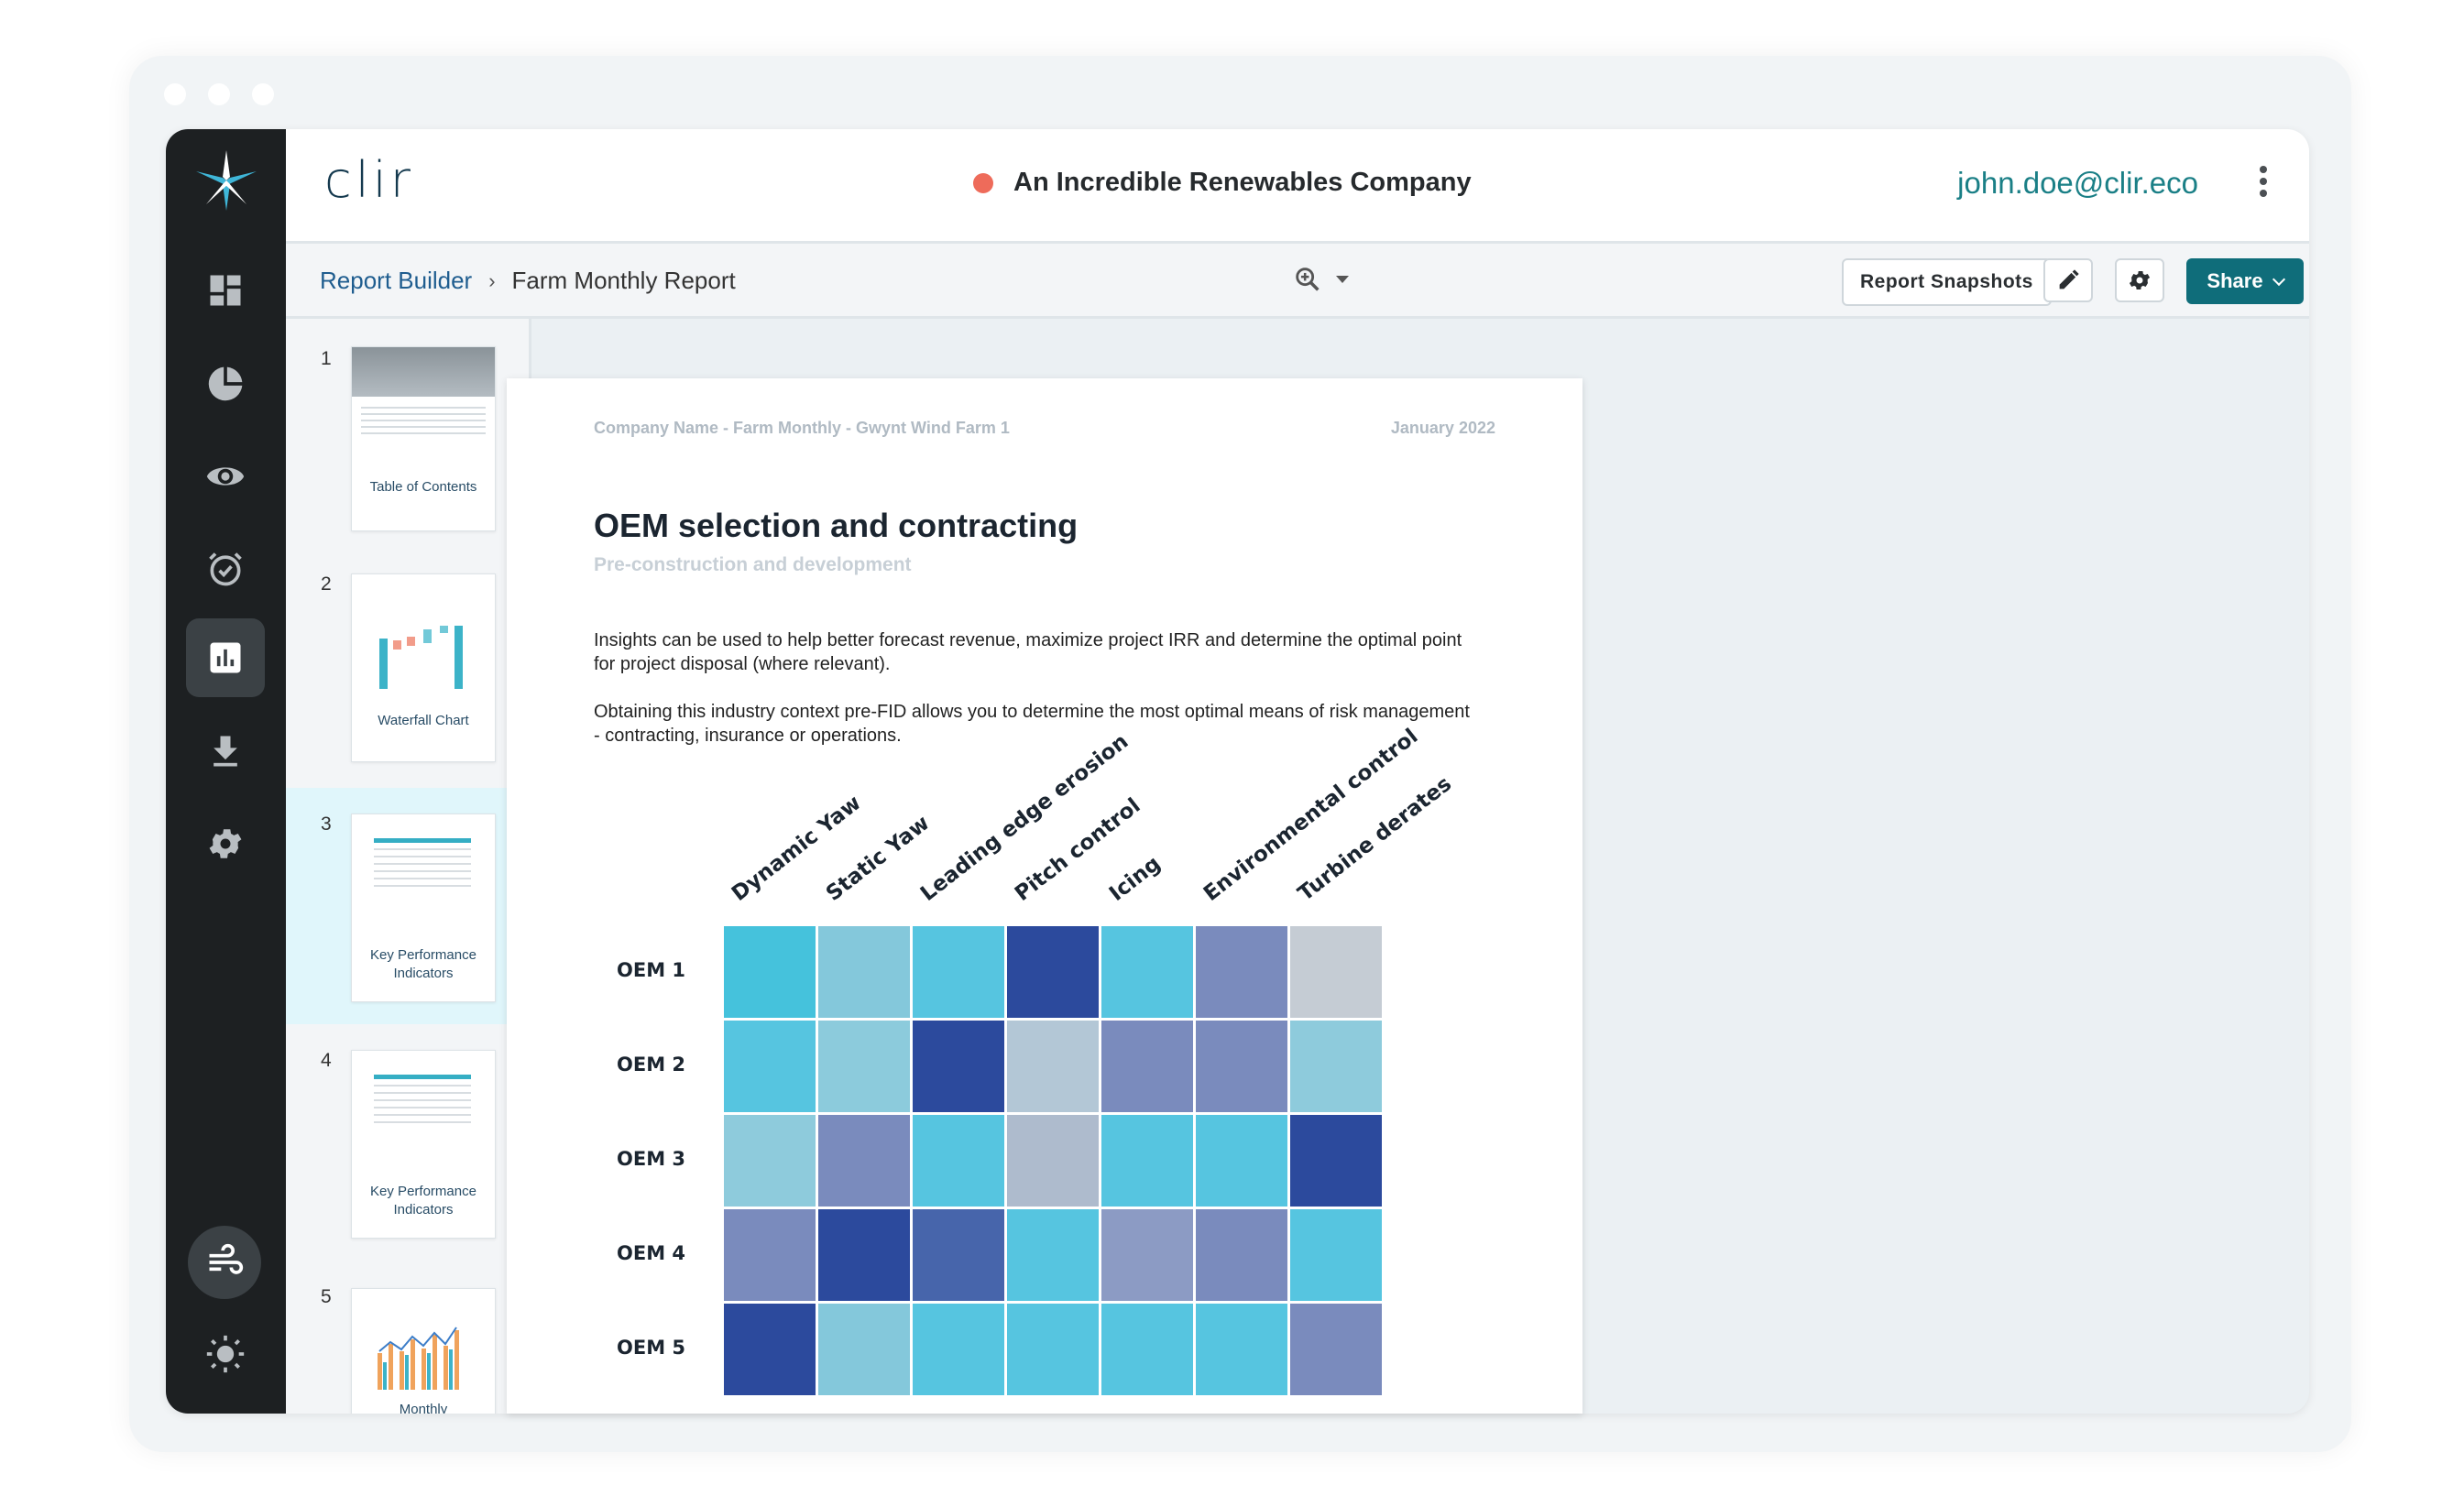 Image resolution: width=2464 pixels, height=1496 pixels. I want to click on thumbnail-cover-image, so click(424, 372).